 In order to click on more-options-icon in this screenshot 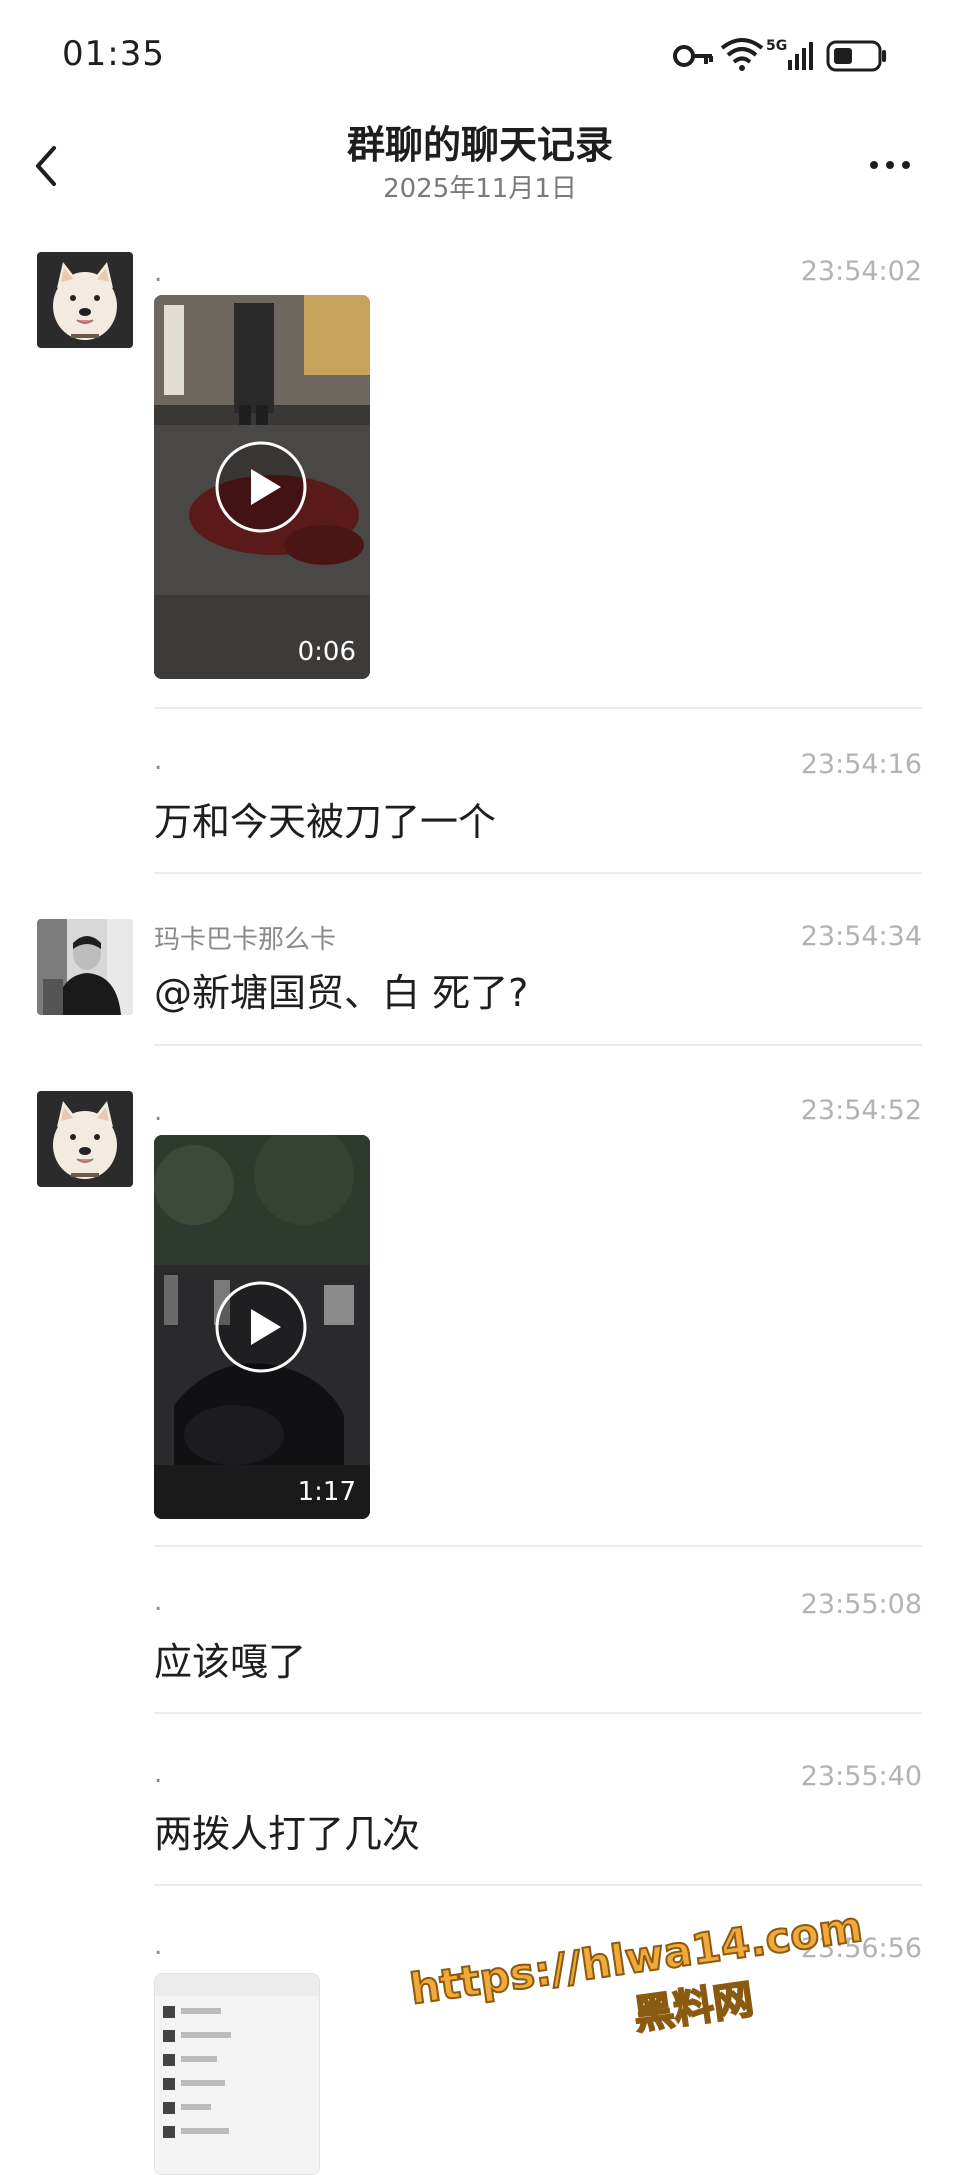, I will do `click(890, 165)`.